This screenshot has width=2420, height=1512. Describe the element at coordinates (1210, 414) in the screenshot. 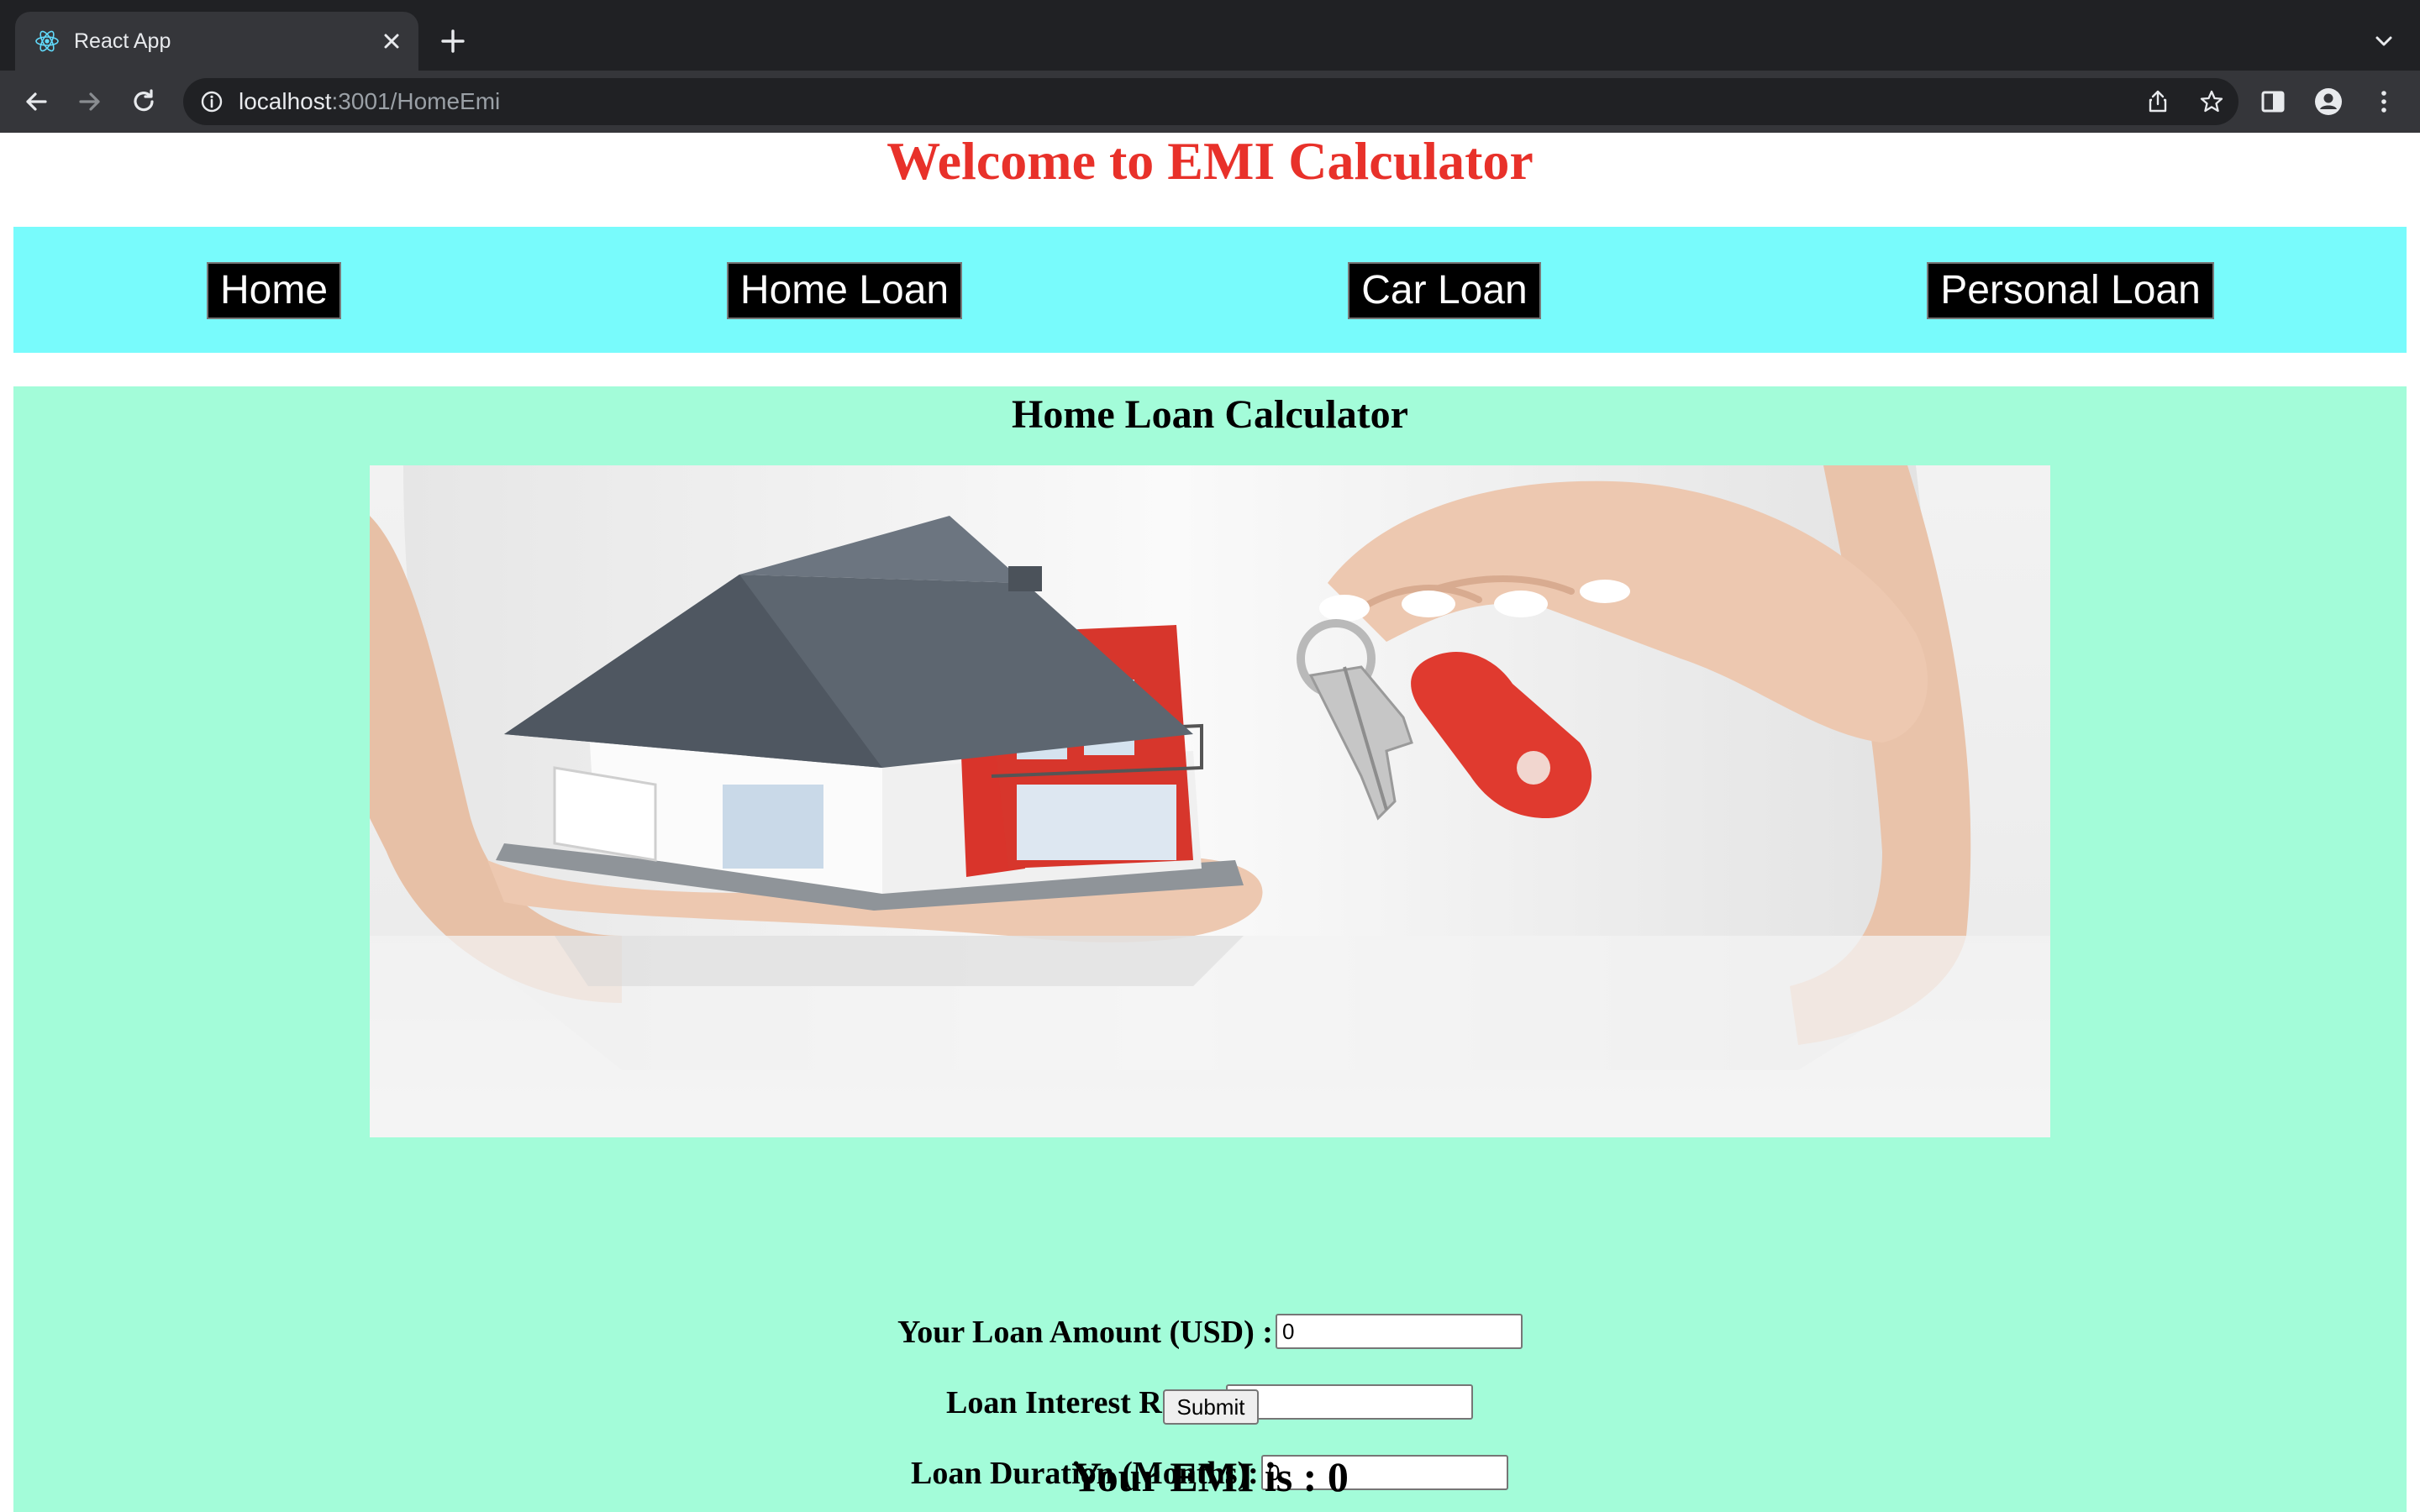

I see `calculator-title: Home Loan Calculator` at that location.